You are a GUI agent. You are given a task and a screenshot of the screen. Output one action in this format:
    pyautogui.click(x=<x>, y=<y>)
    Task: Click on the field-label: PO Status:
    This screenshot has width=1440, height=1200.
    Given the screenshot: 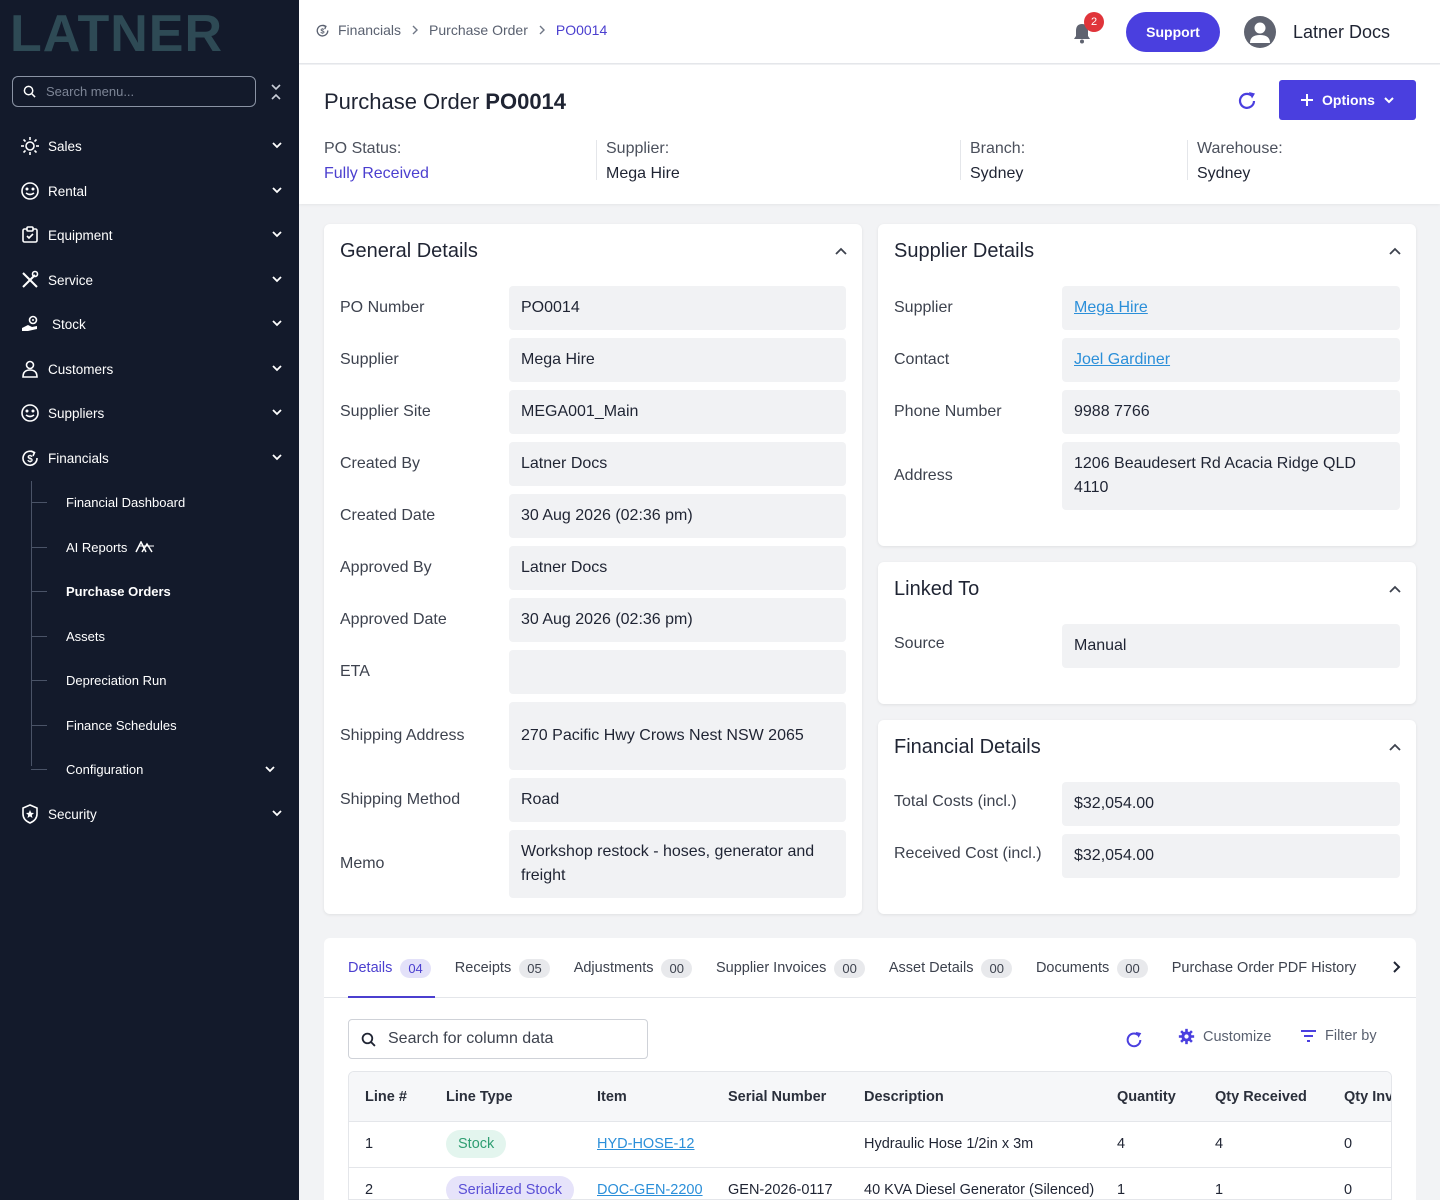 What is the action you would take?
    pyautogui.click(x=363, y=148)
    